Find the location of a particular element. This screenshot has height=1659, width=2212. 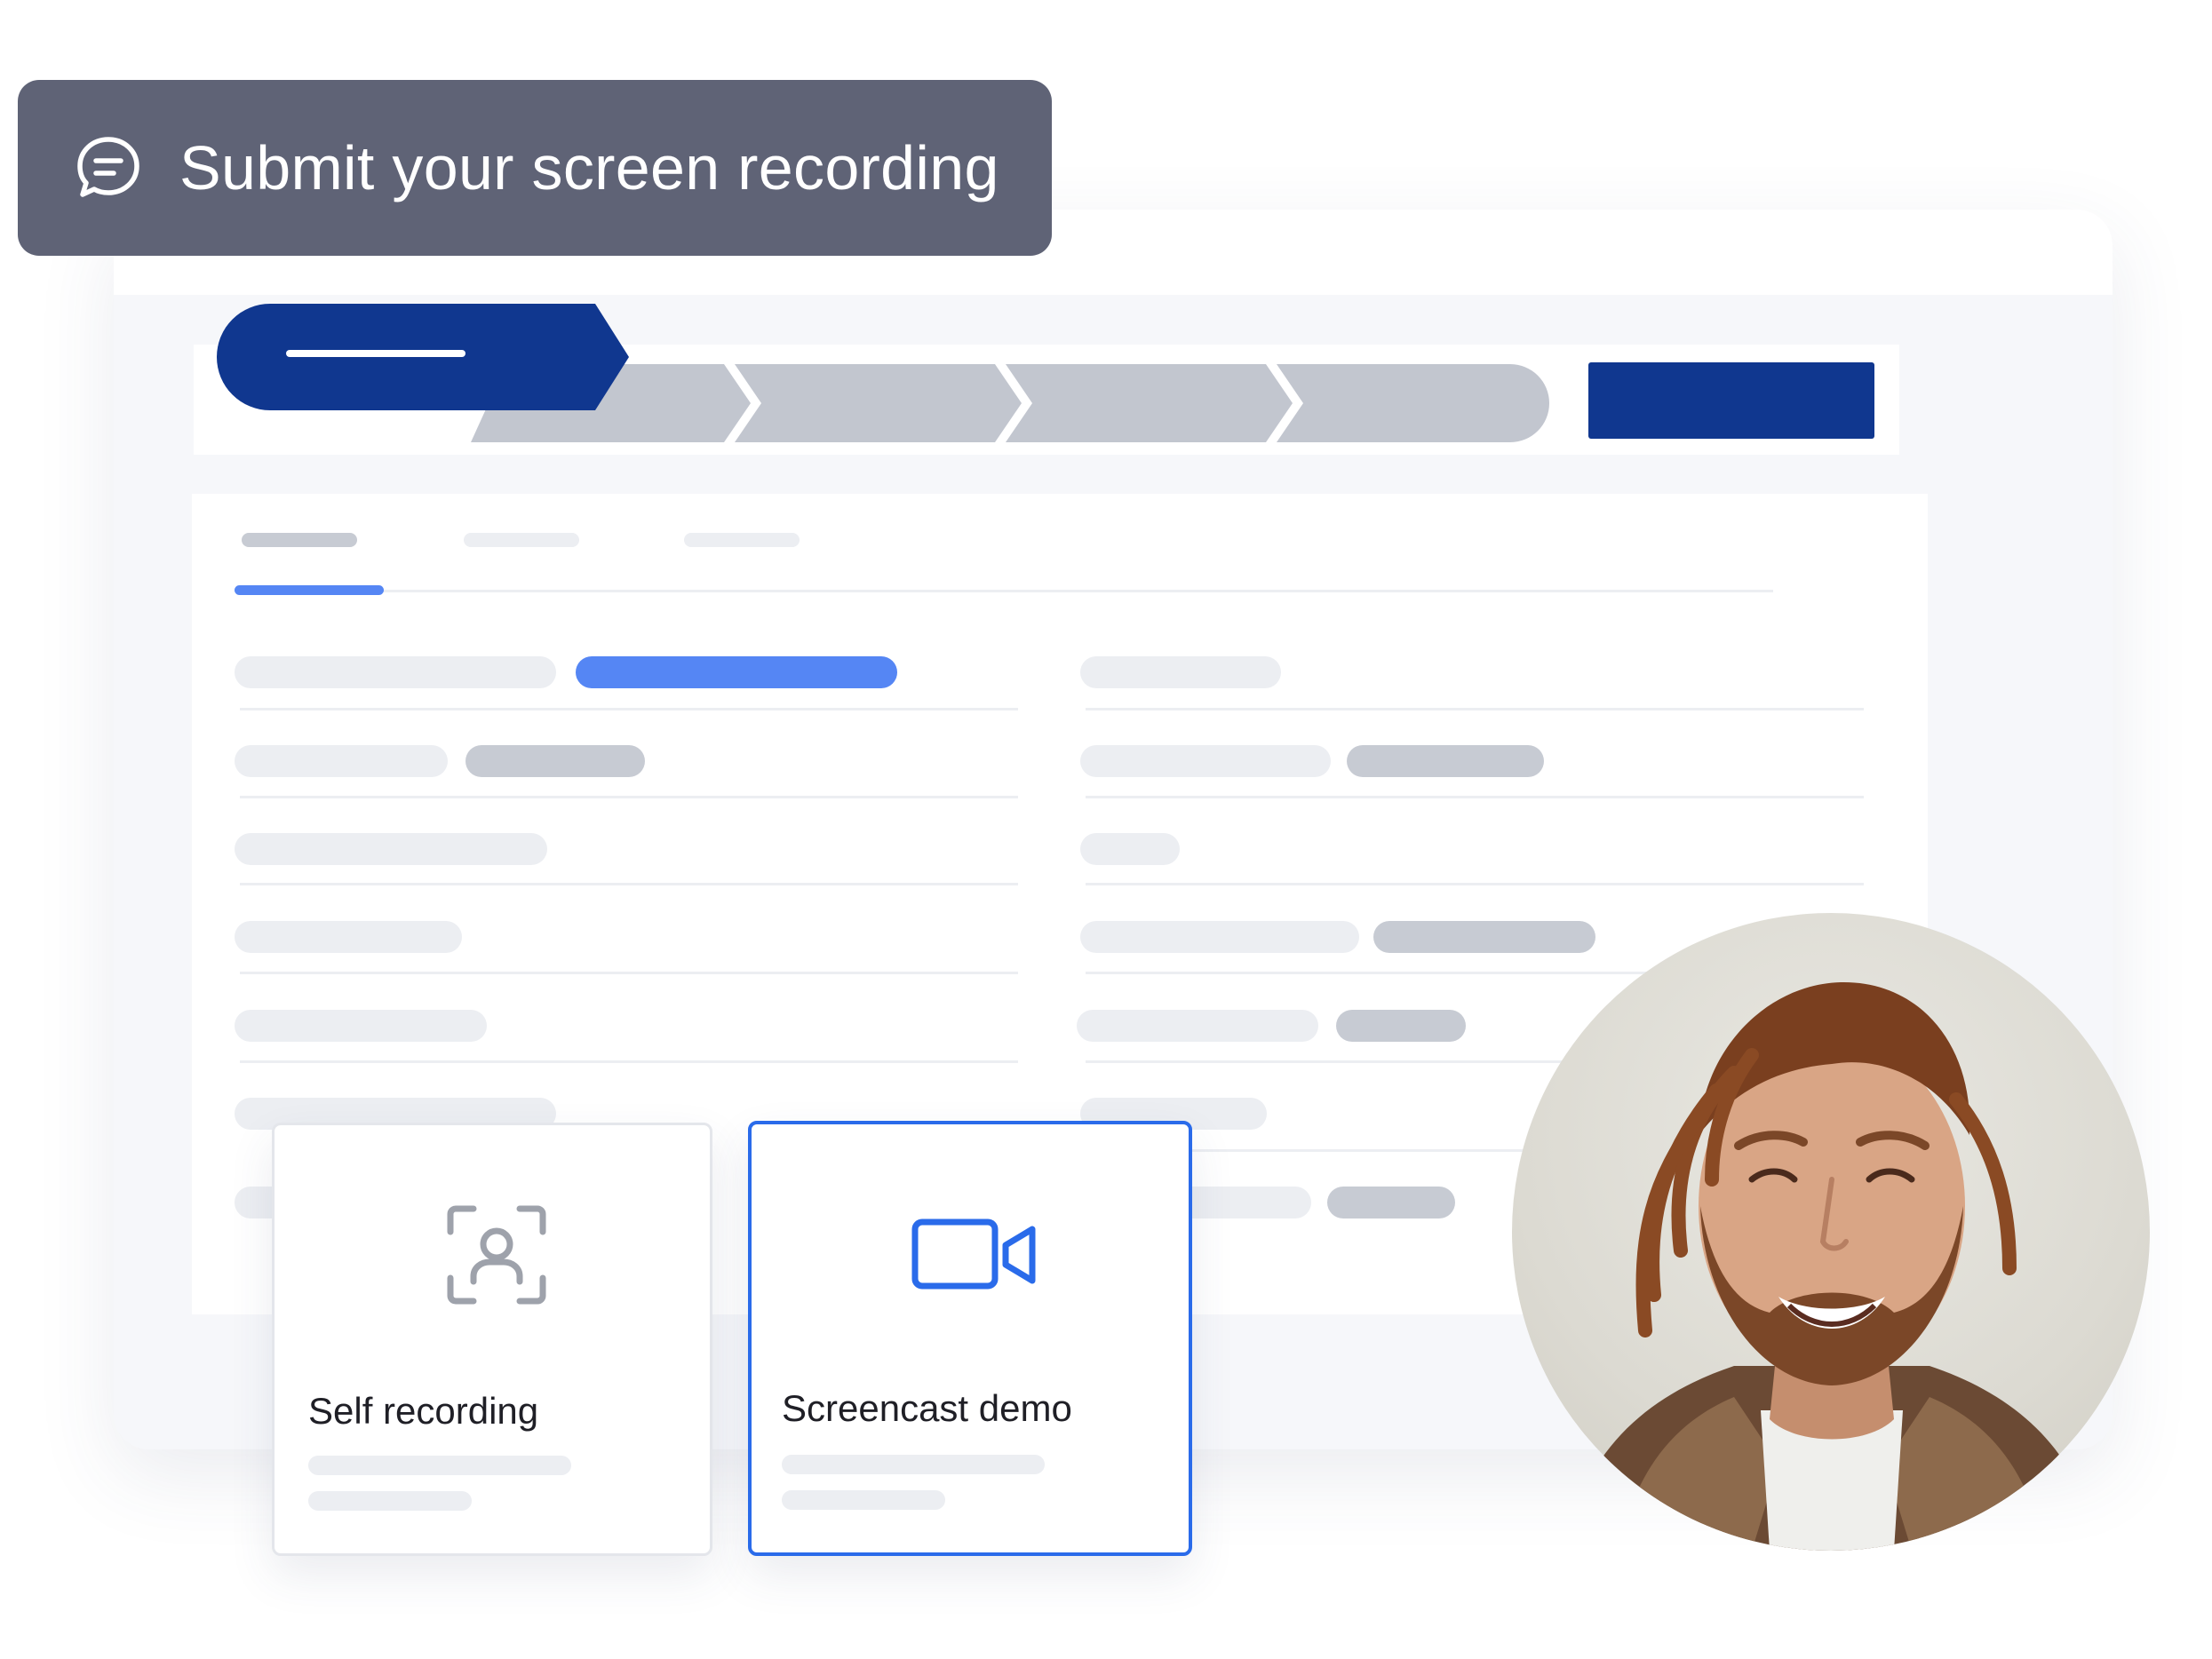

submit-banner: Submit your screen recording is located at coordinates (535, 168).